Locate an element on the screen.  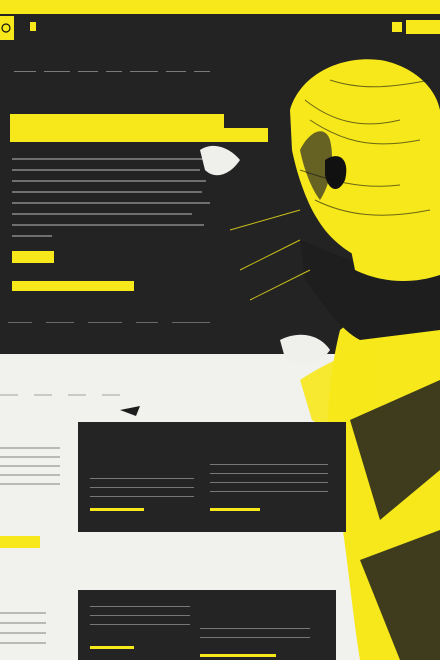
hero-stats is located at coordinates (109, 321).